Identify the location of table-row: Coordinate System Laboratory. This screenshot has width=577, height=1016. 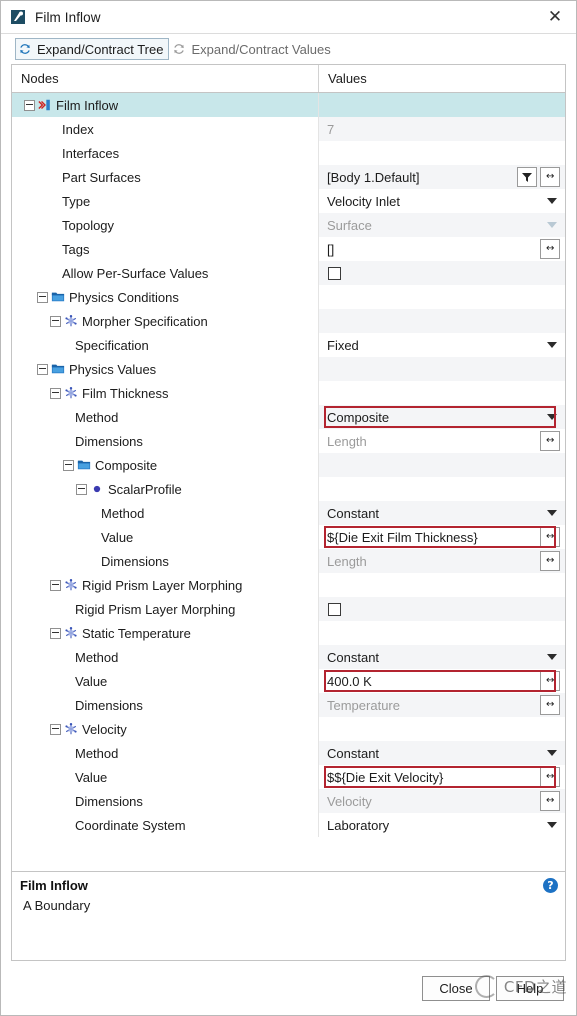
(288, 825).